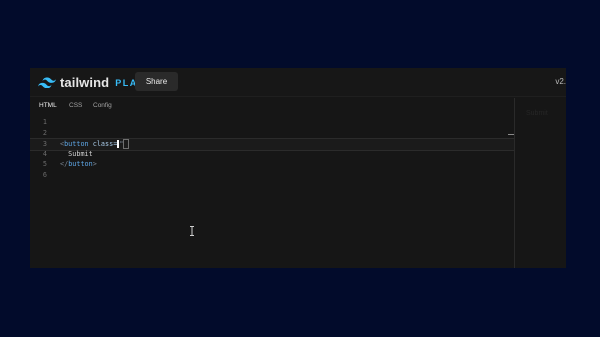  What do you see at coordinates (85, 82) in the screenshot?
I see `logo-wordmark: tailwind` at bounding box center [85, 82].